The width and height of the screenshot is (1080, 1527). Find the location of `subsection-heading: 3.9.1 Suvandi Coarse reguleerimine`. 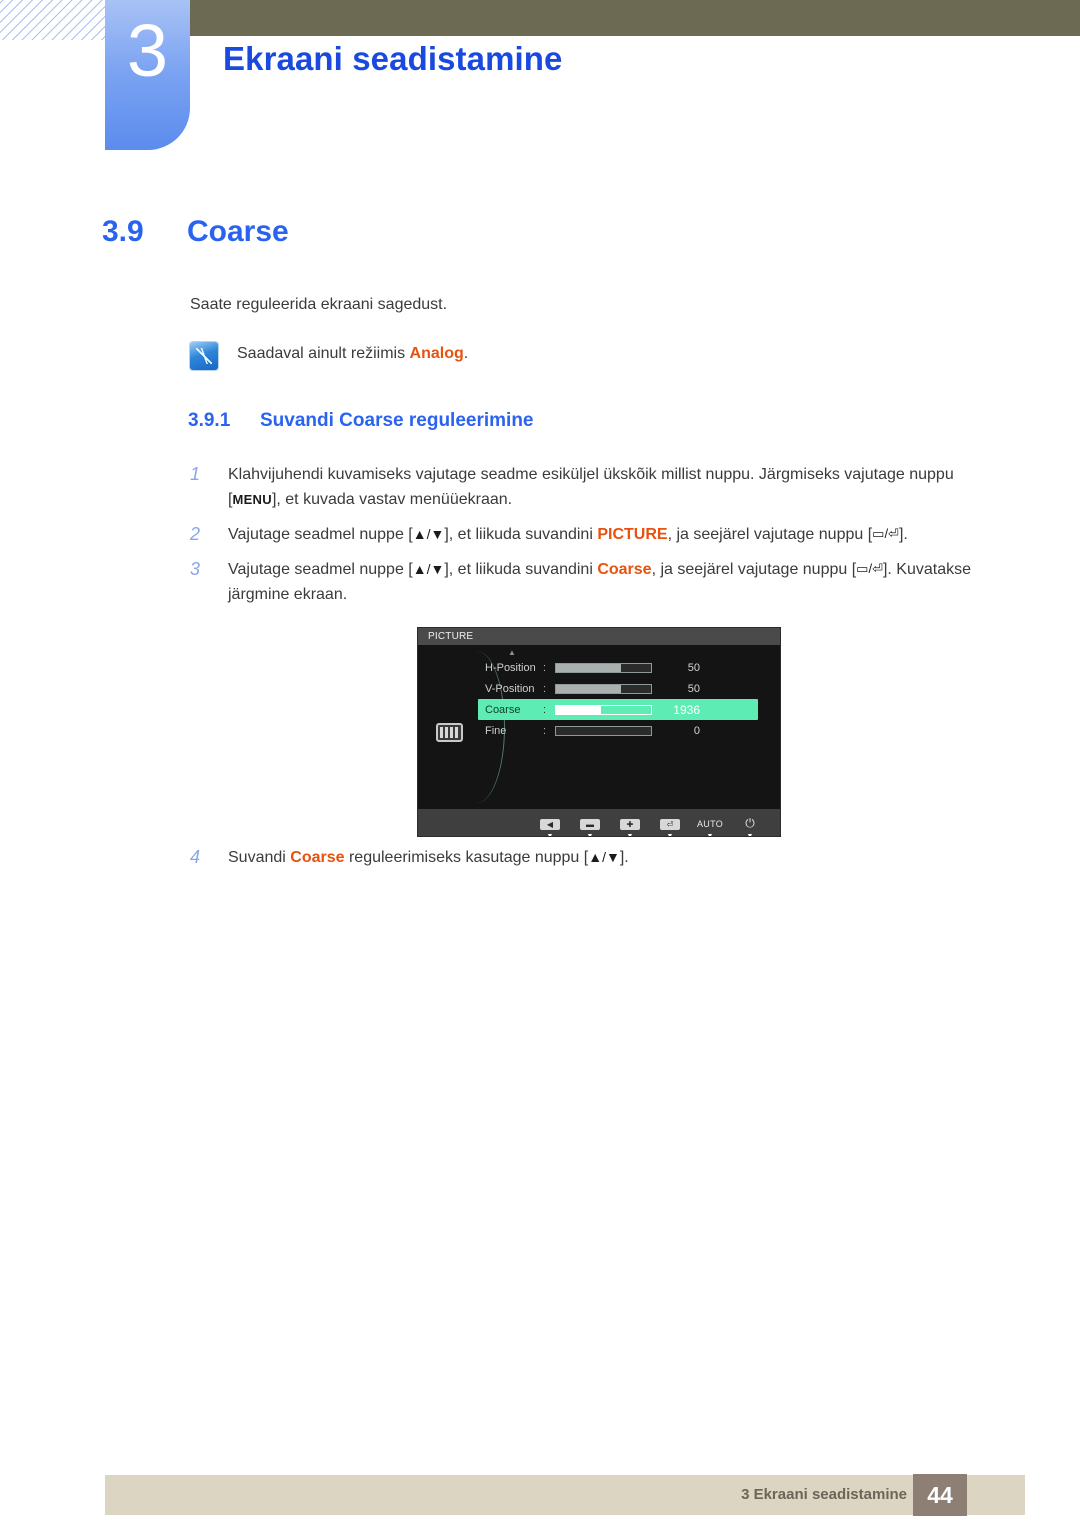

subsection-heading: 3.9.1 Suvandi Coarse reguleerimine is located at coordinates (361, 421).